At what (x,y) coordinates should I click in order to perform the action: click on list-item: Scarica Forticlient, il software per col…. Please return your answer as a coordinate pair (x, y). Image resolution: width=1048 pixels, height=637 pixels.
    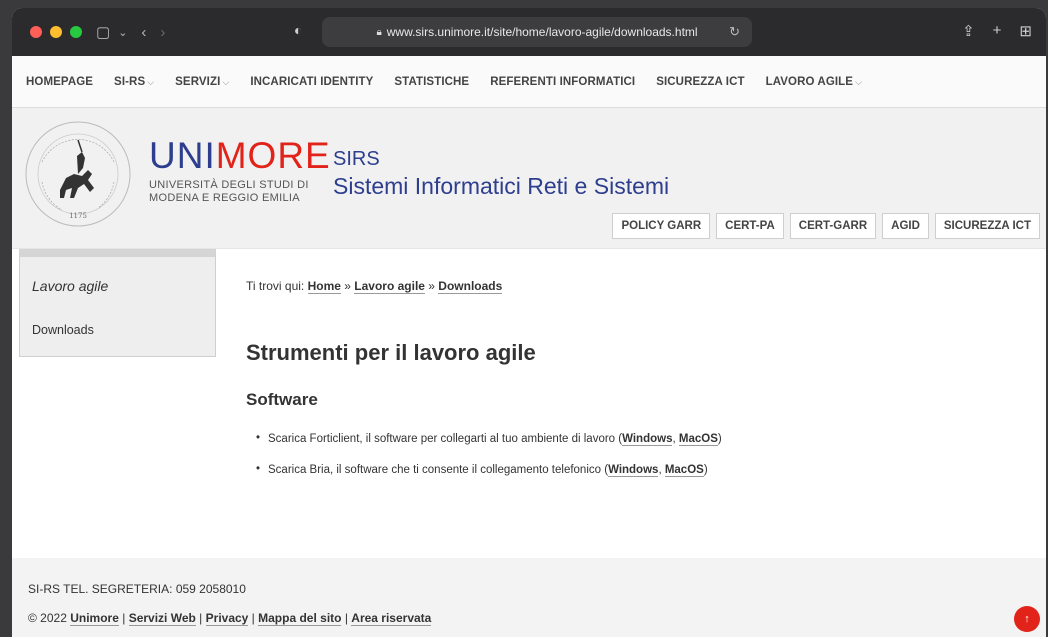
    Looking at the image, I should click on (489, 448).